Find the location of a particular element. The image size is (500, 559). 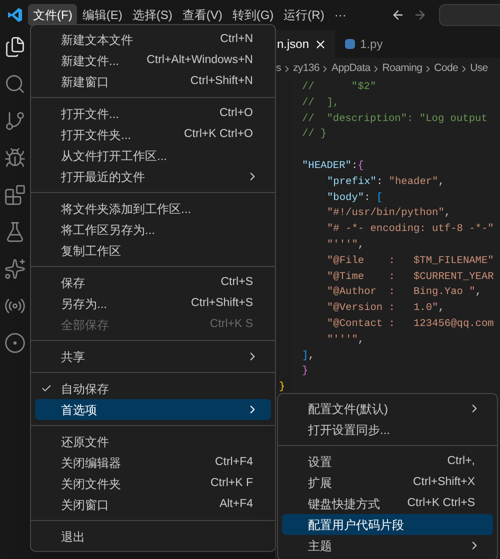

breadcrumb-item: Code is located at coordinates (446, 69).